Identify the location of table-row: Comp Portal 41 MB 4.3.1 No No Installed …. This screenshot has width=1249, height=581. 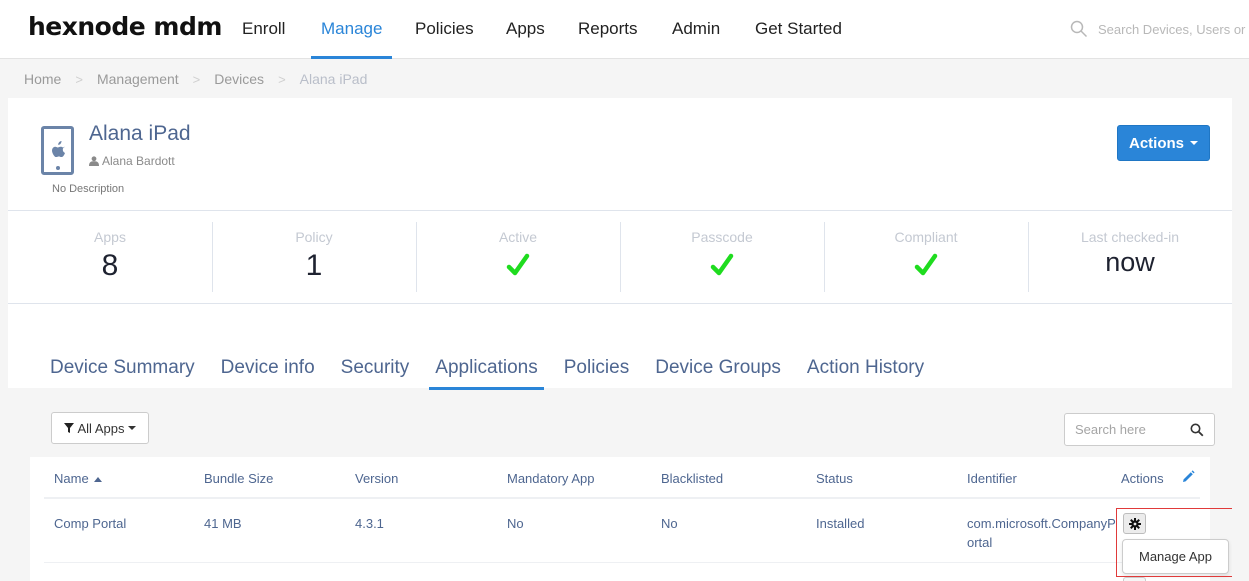
(622, 531).